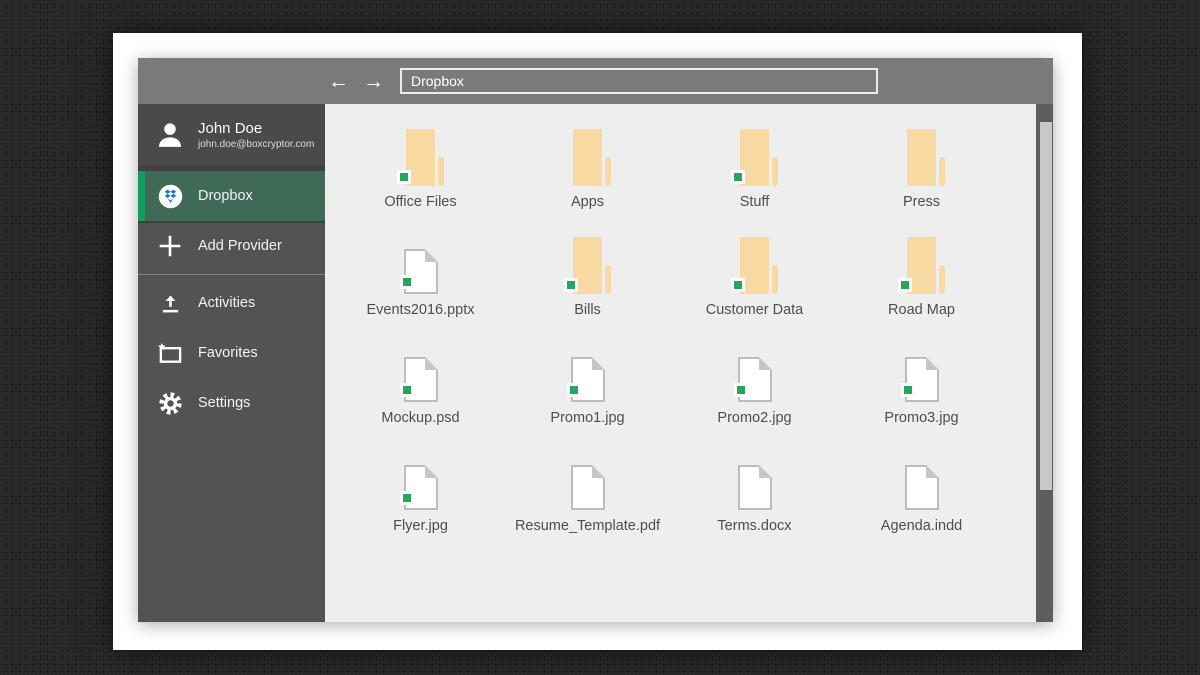 This screenshot has width=1200, height=675. I want to click on plus-icon, so click(170, 246).